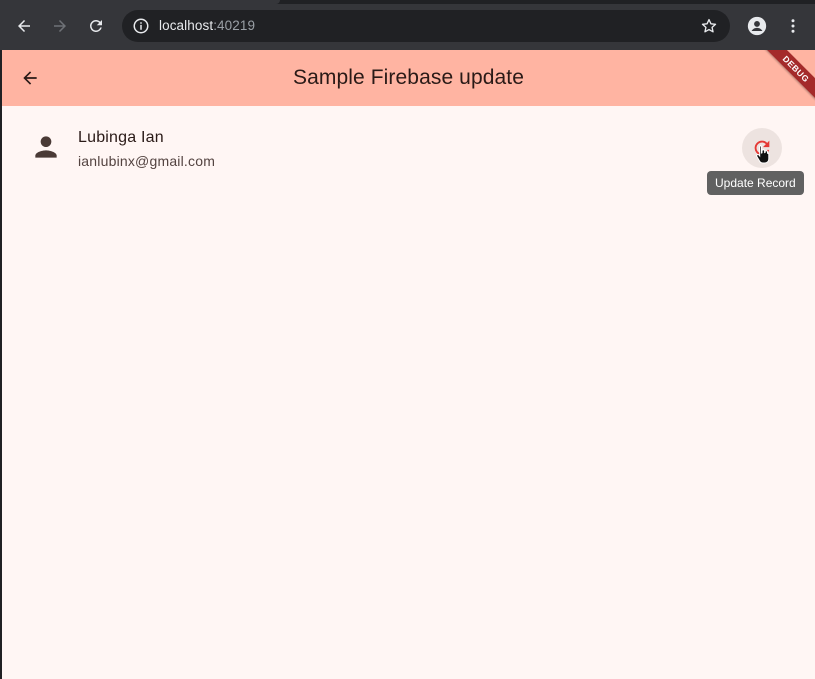  What do you see at coordinates (755, 183) in the screenshot?
I see `update-record-tooltip: Update Record` at bounding box center [755, 183].